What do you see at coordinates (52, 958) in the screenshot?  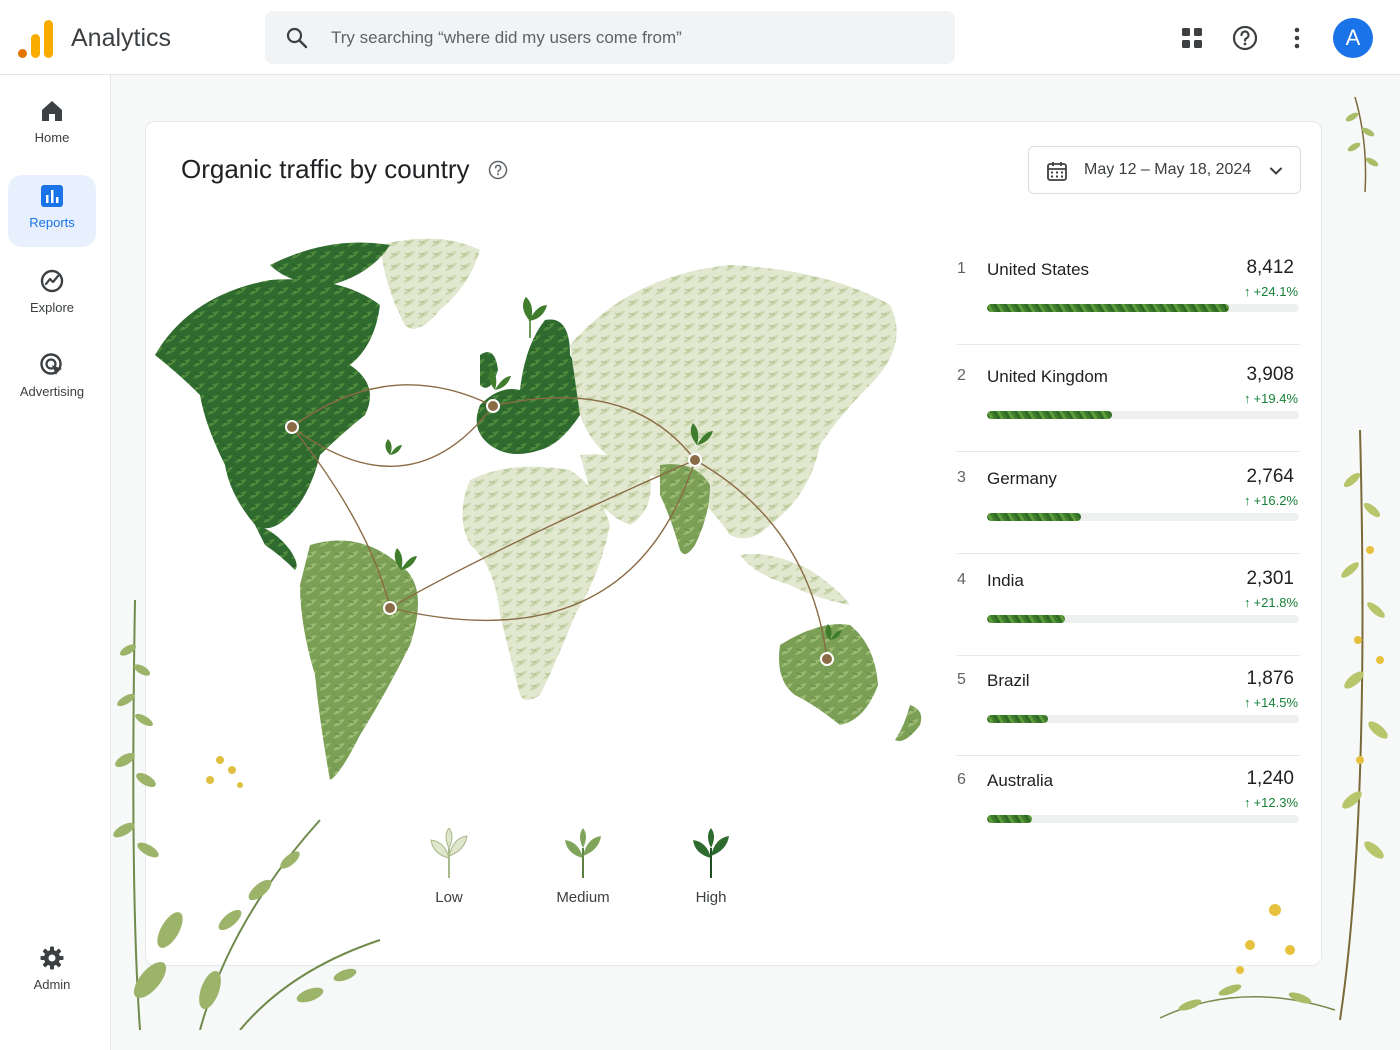 I see `gear-icon` at bounding box center [52, 958].